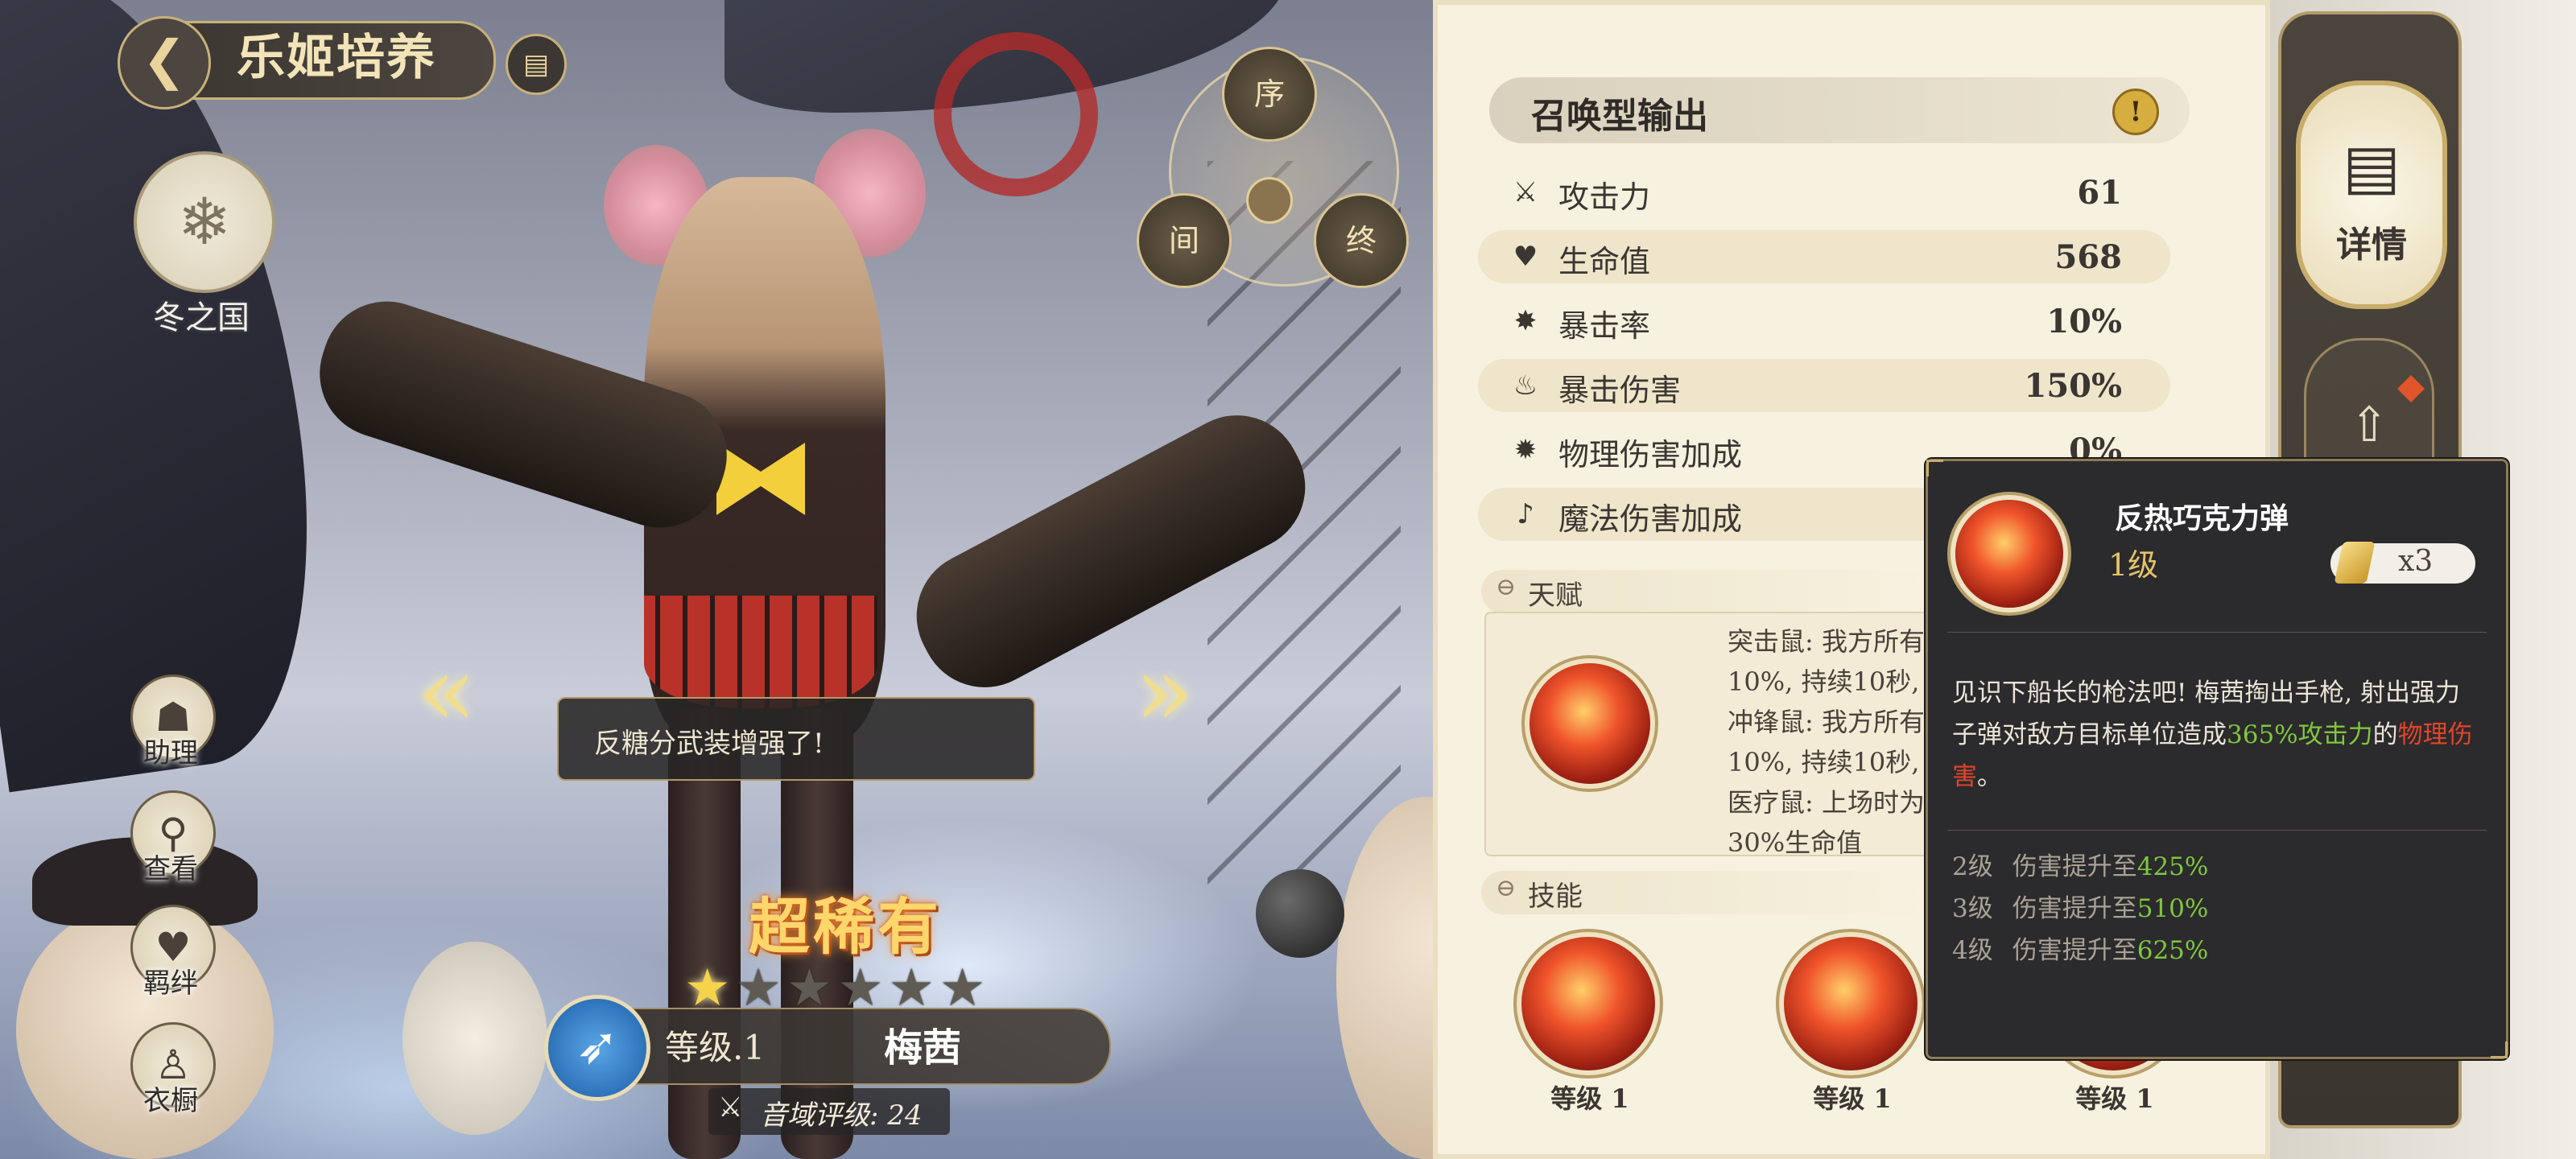 The image size is (2576, 1159). I want to click on skills-heading: 技能, so click(1555, 897).